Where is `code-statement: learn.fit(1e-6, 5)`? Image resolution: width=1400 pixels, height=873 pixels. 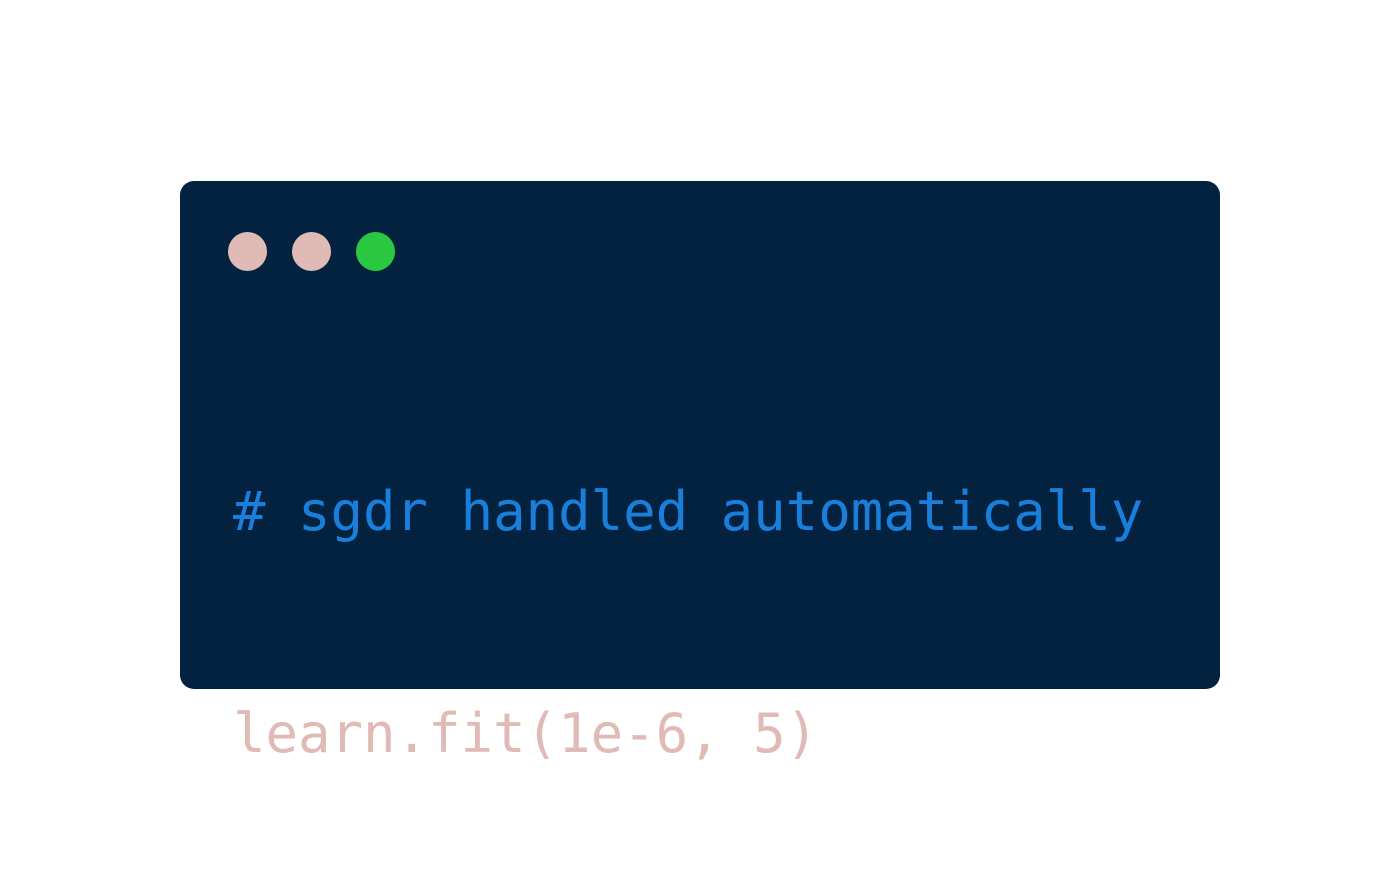
code-statement: learn.fit(1e-6, 5) is located at coordinates (526, 733).